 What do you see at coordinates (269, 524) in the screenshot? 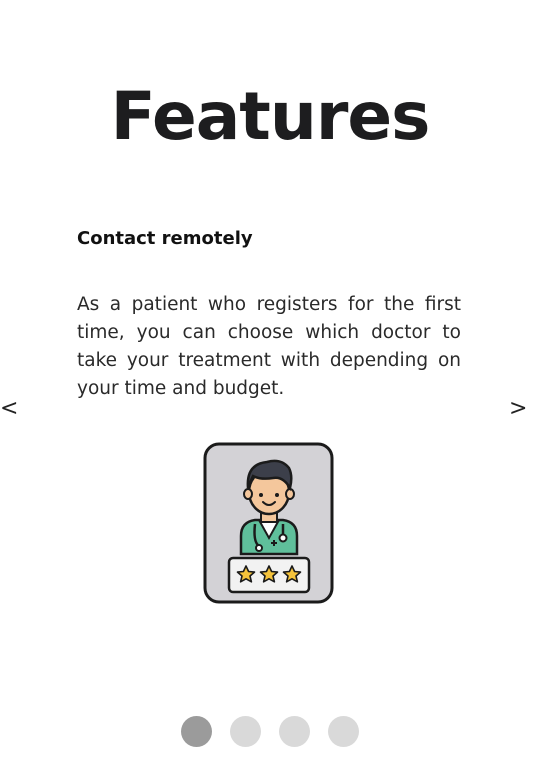
I see `doctor-rating-card-icon` at bounding box center [269, 524].